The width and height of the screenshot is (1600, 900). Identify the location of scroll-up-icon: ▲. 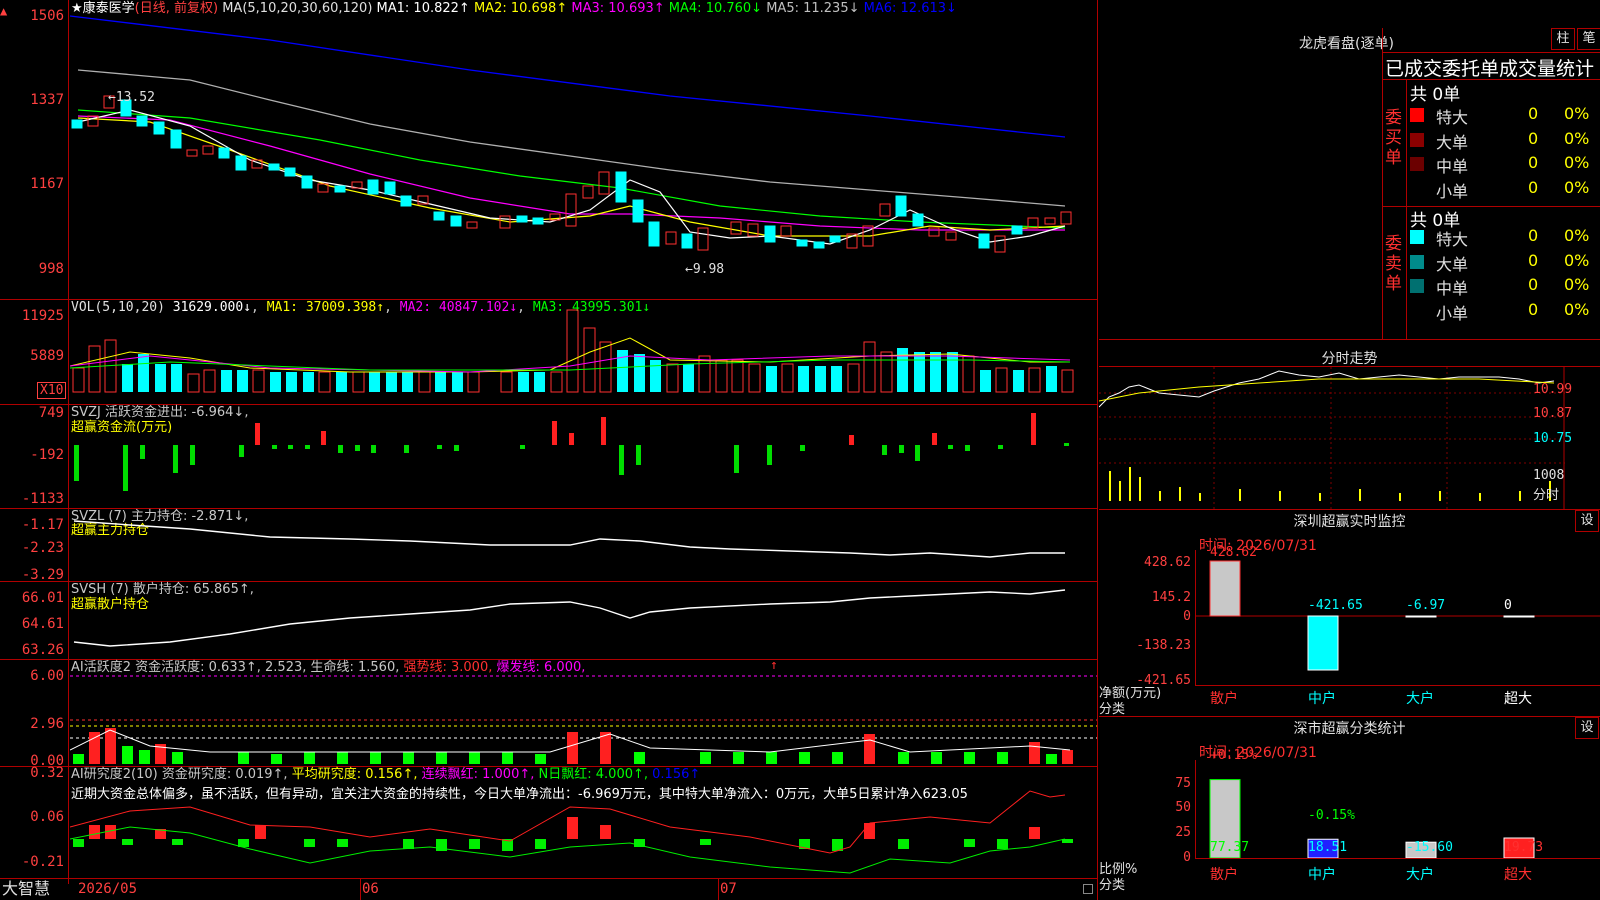
(5, 11).